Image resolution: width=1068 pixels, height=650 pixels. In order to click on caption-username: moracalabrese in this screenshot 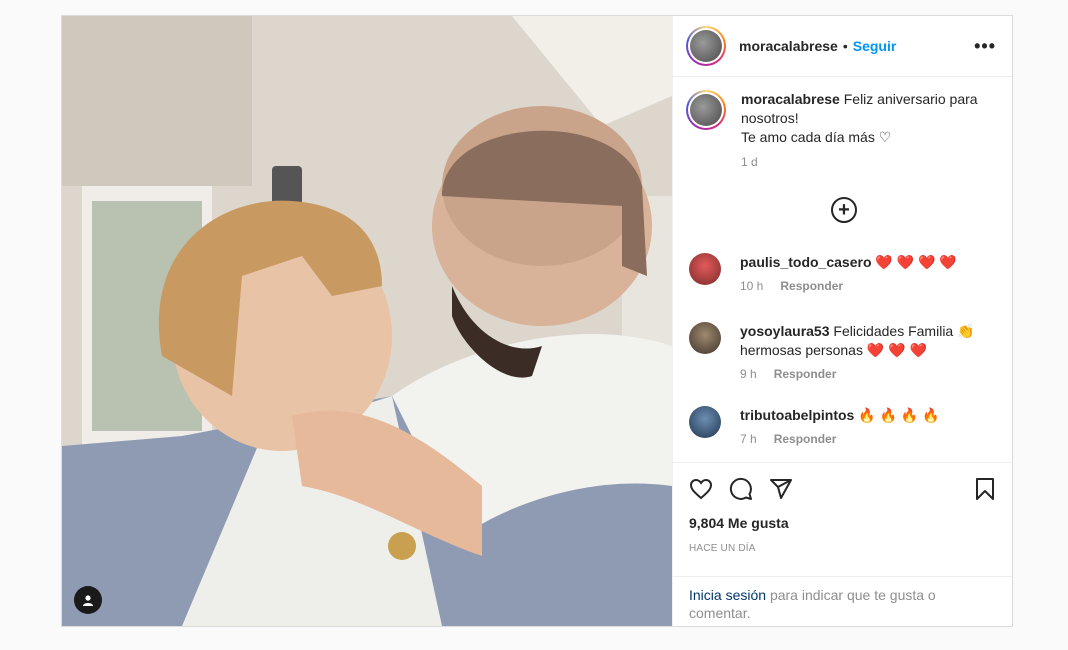, I will do `click(790, 99)`.